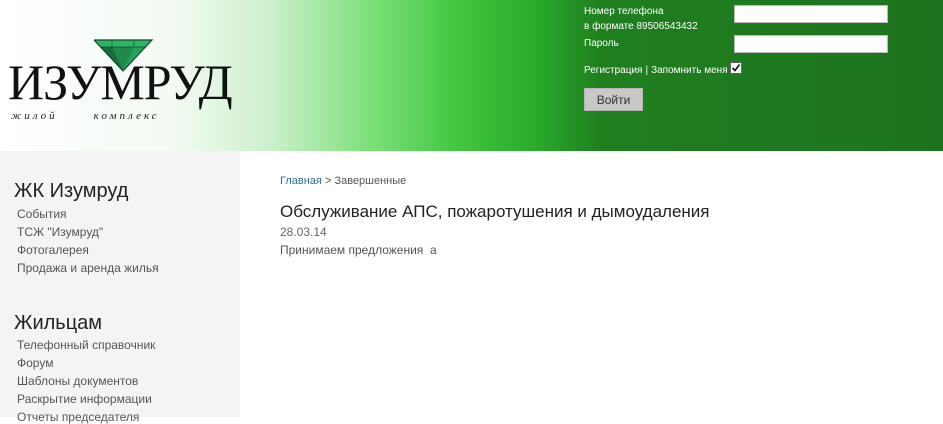  I want to click on checkmark-icon, so click(735, 68).